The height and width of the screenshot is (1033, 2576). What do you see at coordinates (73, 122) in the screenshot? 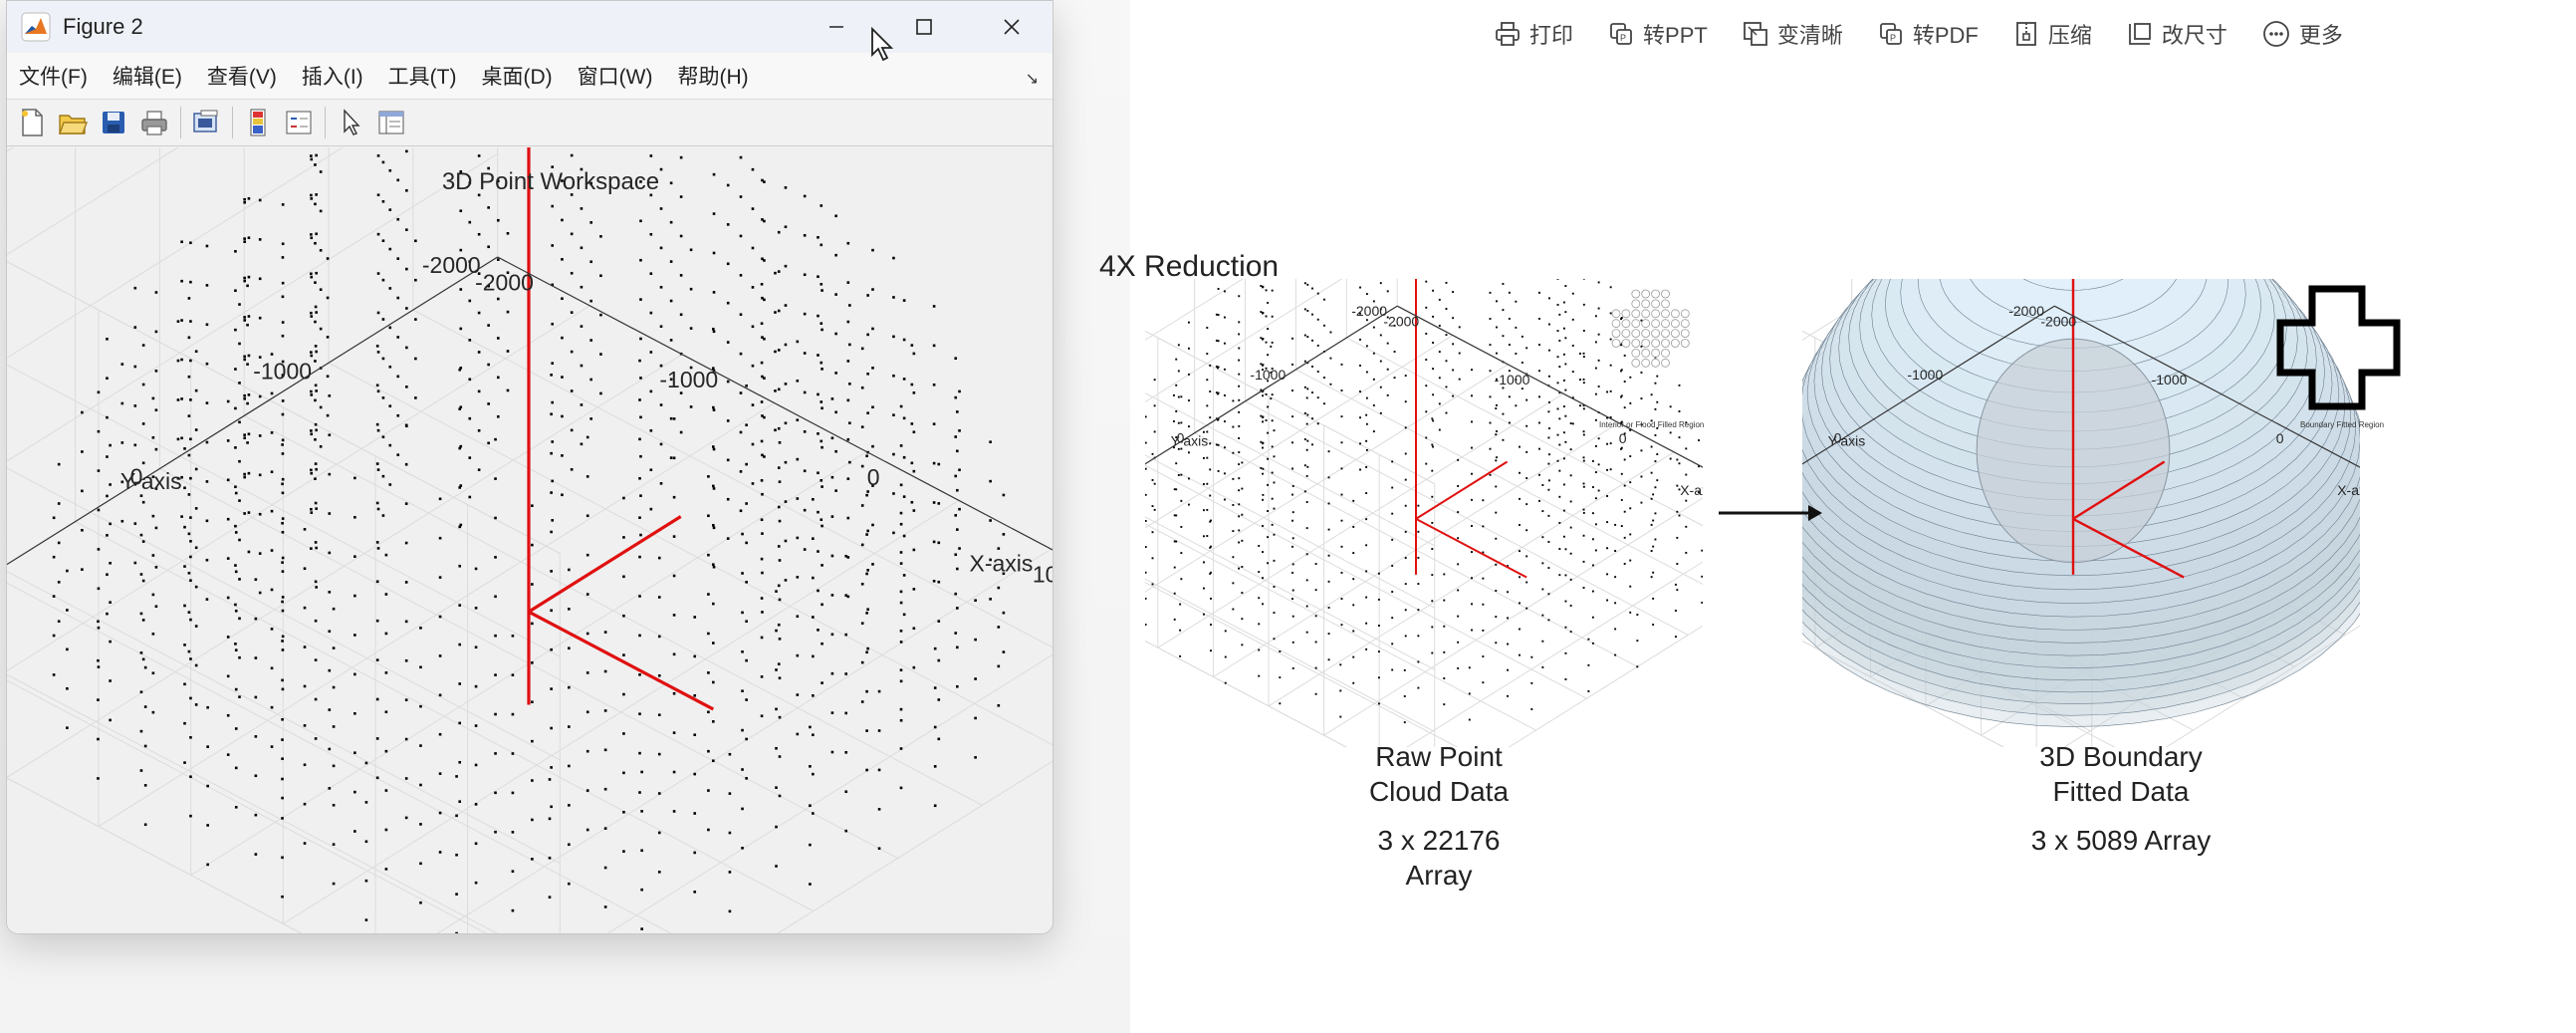
I see `open-button` at bounding box center [73, 122].